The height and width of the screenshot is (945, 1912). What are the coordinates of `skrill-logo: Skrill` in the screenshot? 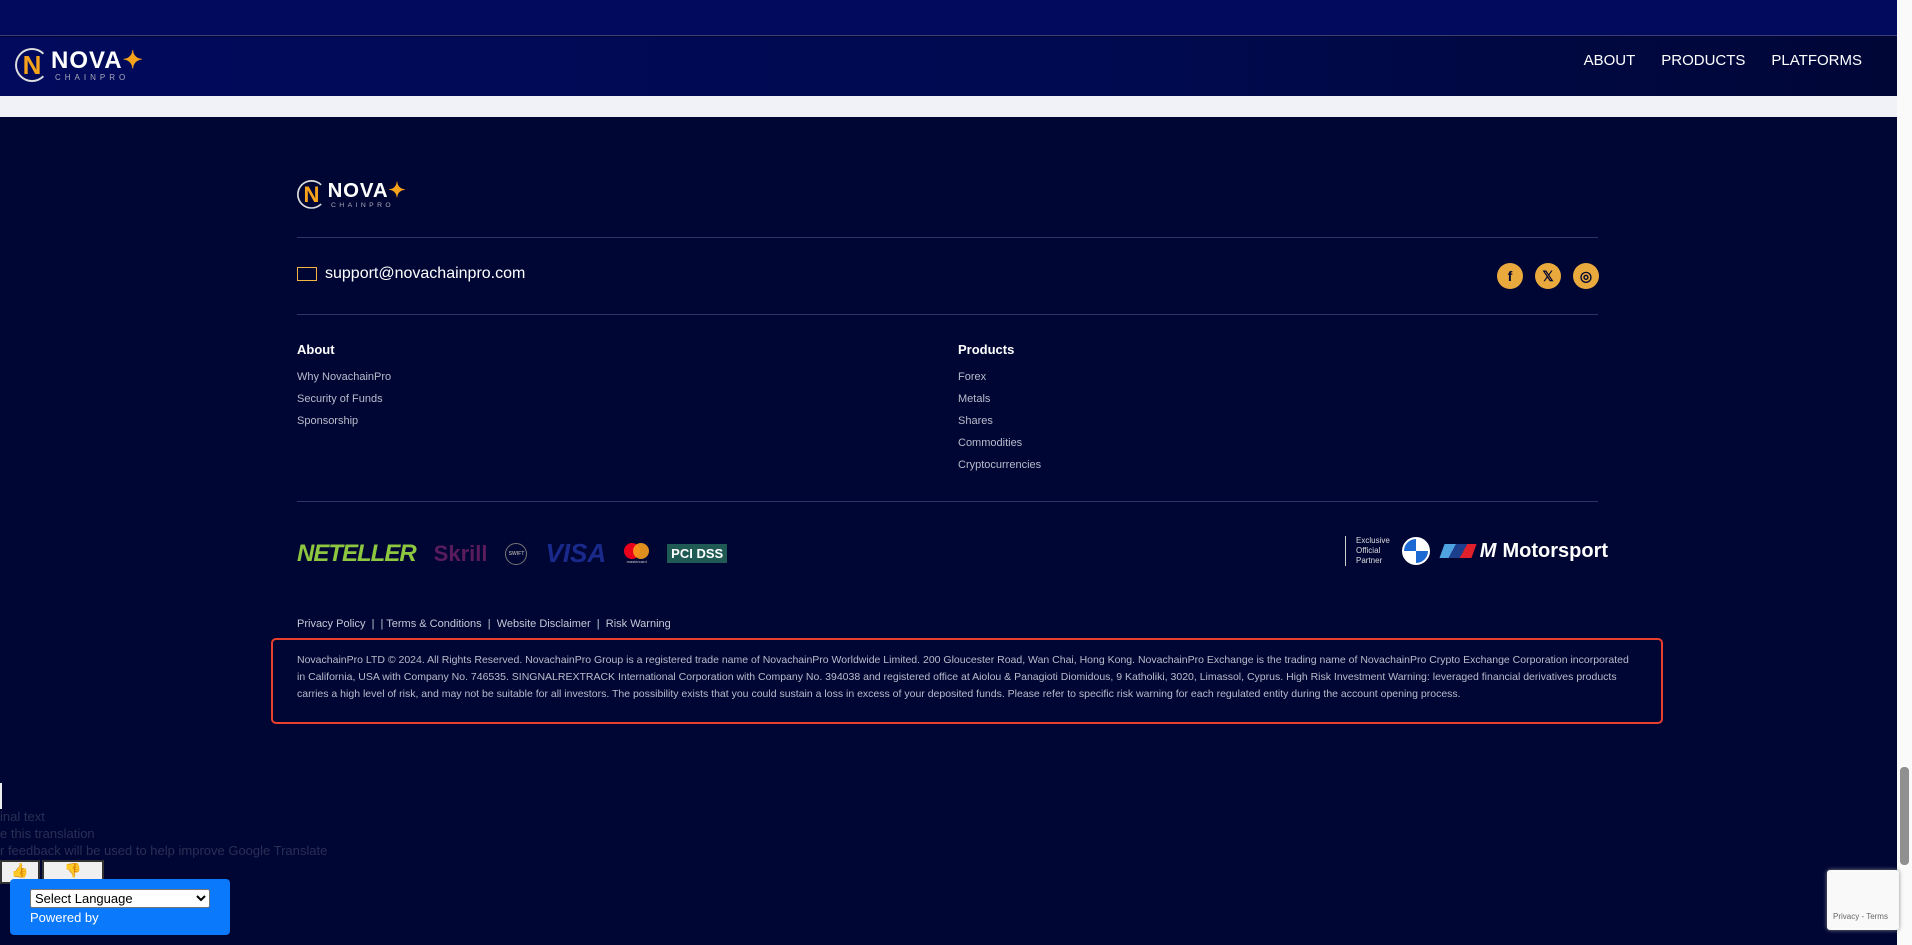 It's located at (460, 553).